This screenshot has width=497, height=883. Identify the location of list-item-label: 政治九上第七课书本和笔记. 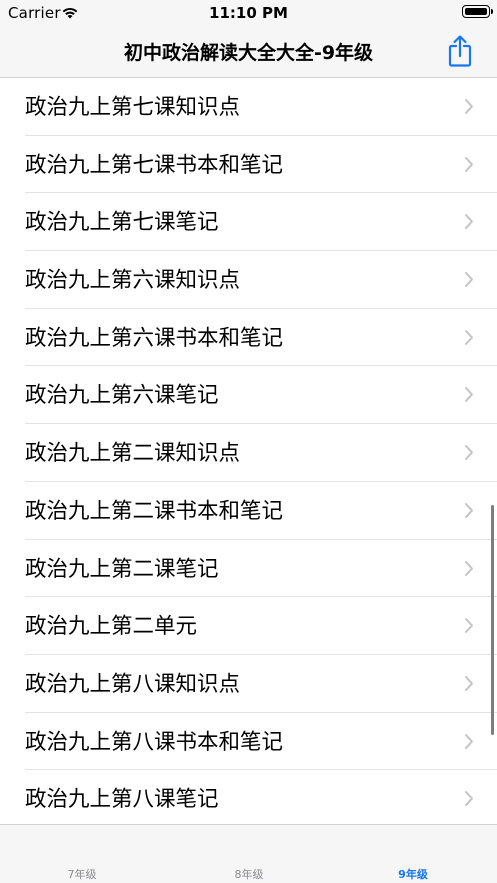
(154, 165).